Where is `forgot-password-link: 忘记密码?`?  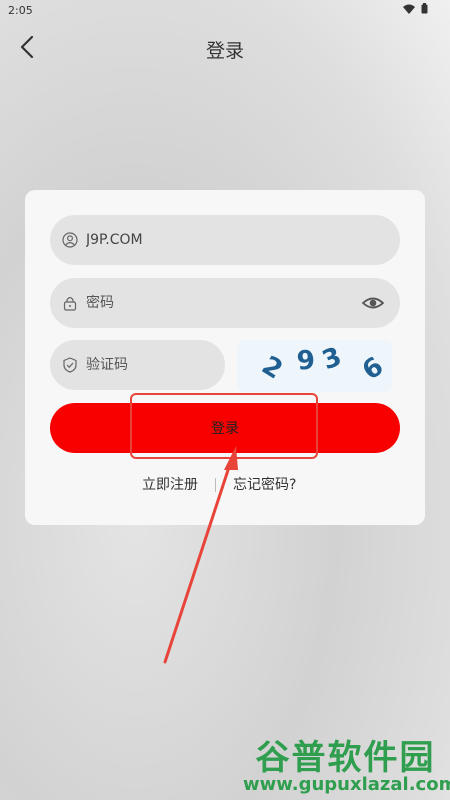
forgot-password-link: 忘记密码? is located at coordinates (264, 484).